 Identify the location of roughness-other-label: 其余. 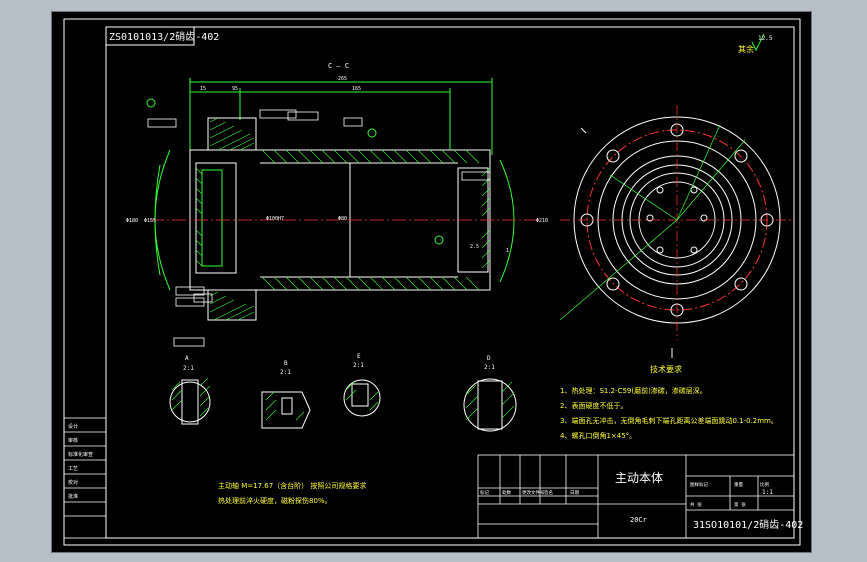
(746, 49).